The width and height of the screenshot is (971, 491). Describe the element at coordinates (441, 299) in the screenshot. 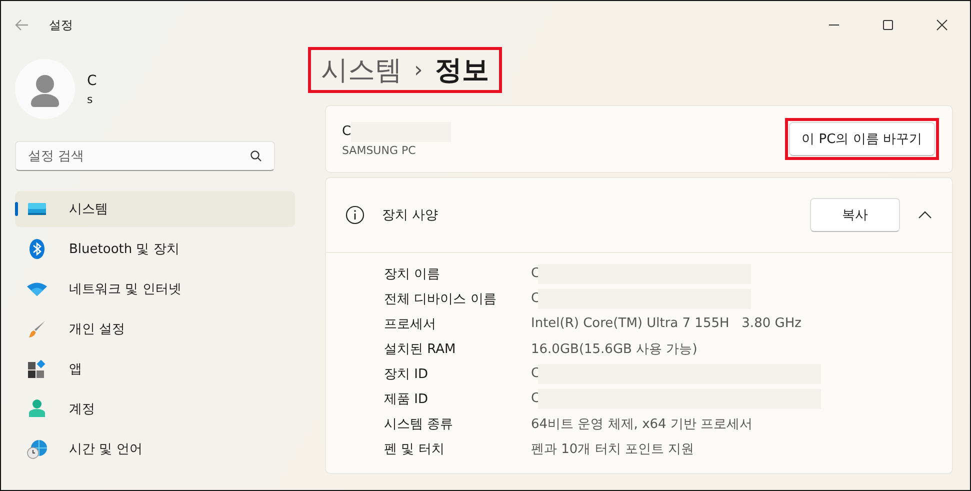

I see `spec-label: 전체 디바이스 이름` at that location.